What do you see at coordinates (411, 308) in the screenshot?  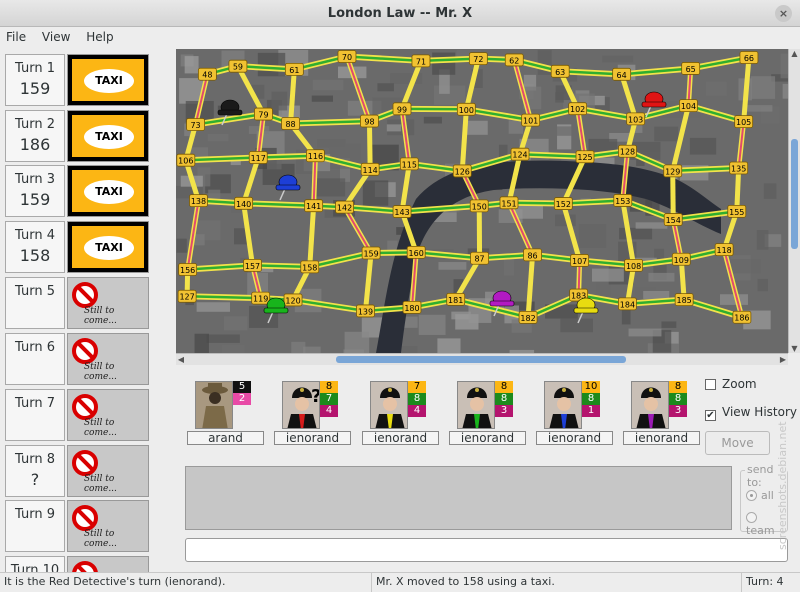 I see `station-number: 180` at bounding box center [411, 308].